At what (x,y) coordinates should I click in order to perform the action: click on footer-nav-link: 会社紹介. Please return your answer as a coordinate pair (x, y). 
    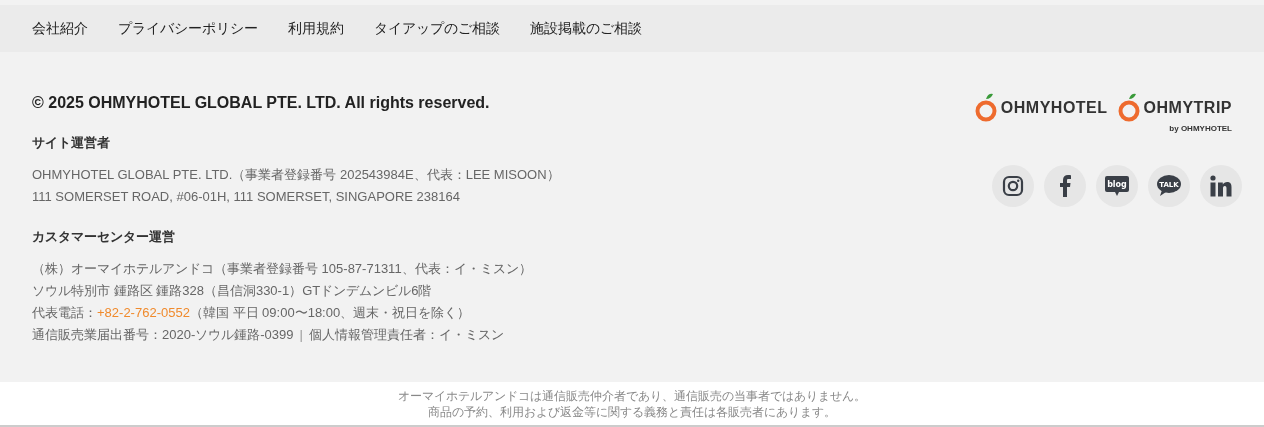
    Looking at the image, I should click on (60, 28).